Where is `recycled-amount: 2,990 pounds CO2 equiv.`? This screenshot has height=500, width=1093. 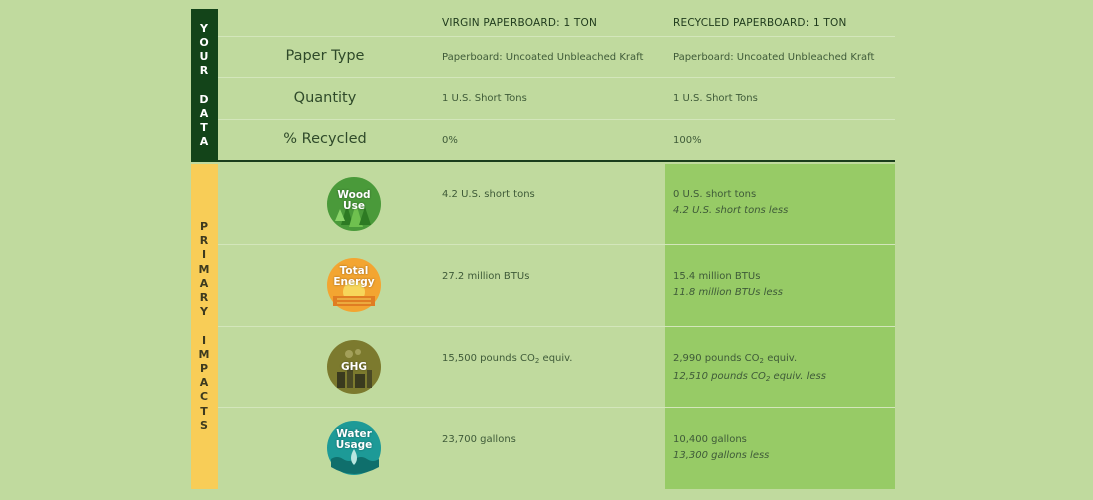 recycled-amount: 2,990 pounds CO2 equiv. is located at coordinates (749, 360).